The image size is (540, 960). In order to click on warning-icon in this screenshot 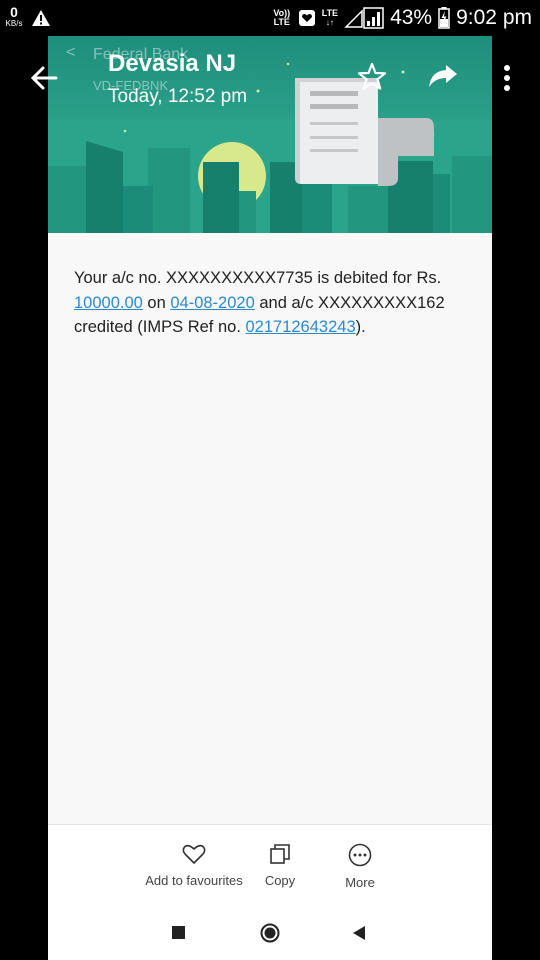, I will do `click(41, 18)`.